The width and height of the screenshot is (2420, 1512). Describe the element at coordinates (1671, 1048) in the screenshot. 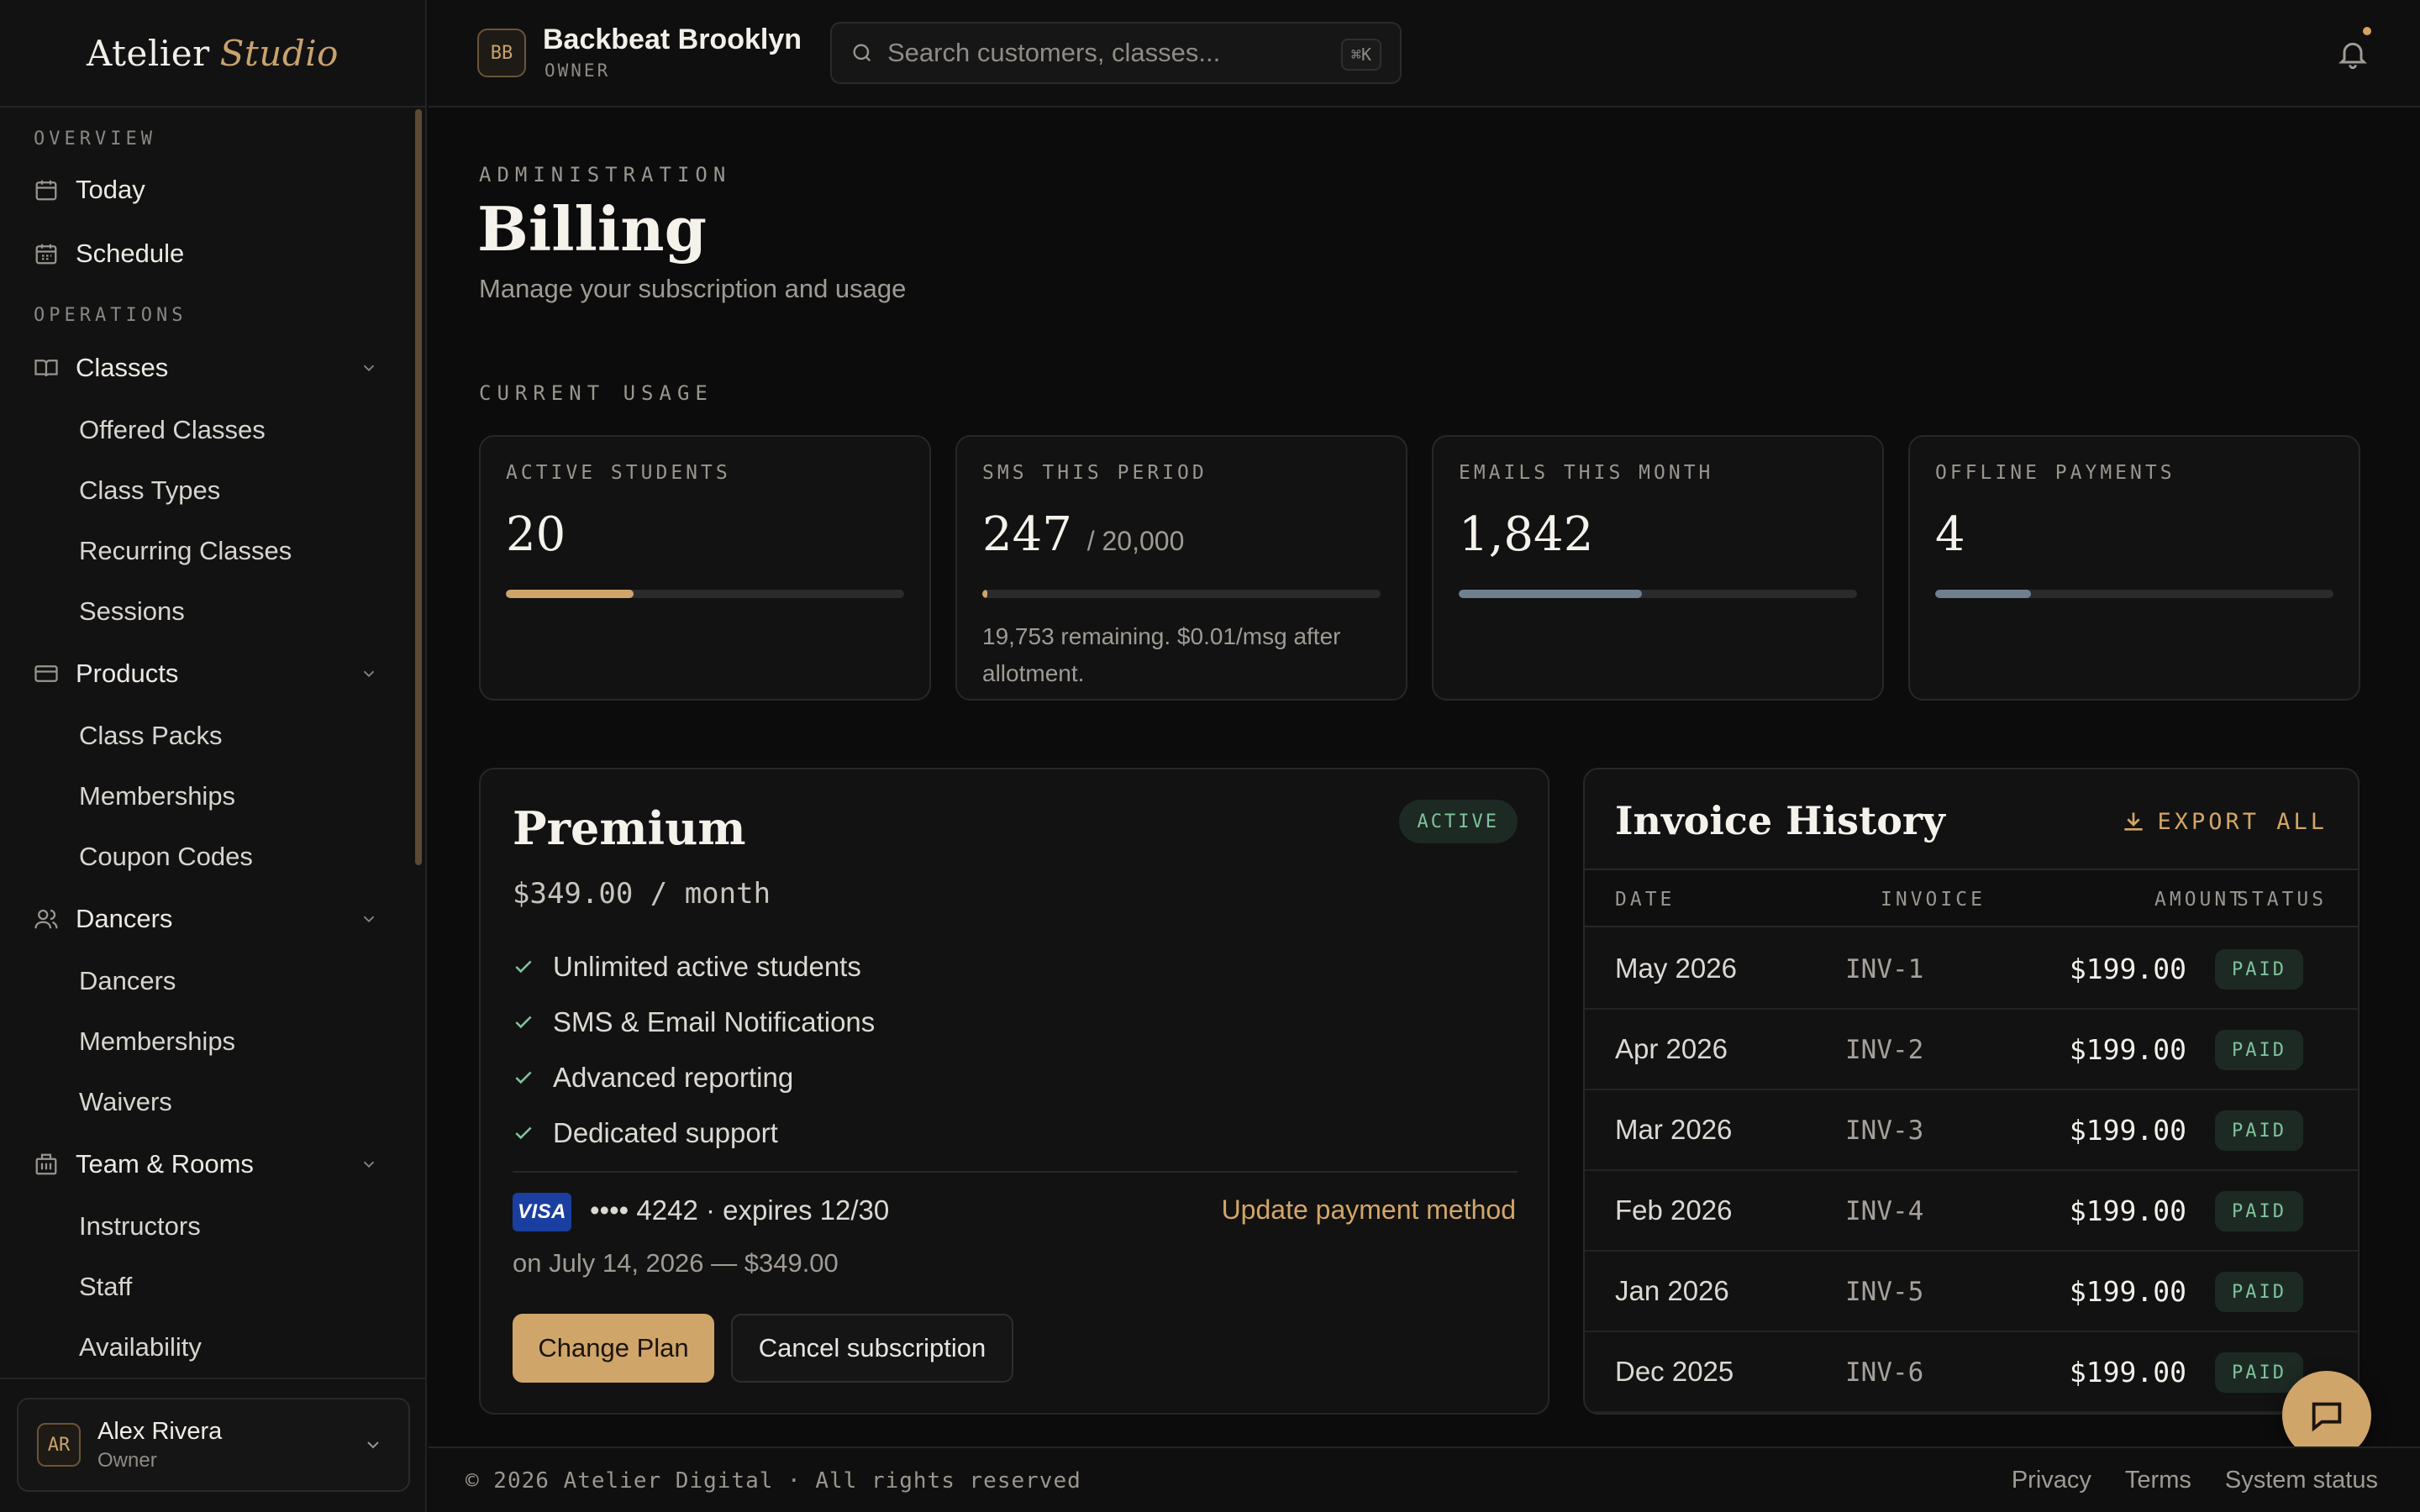

I see `invoice-date: Apr 2026` at that location.